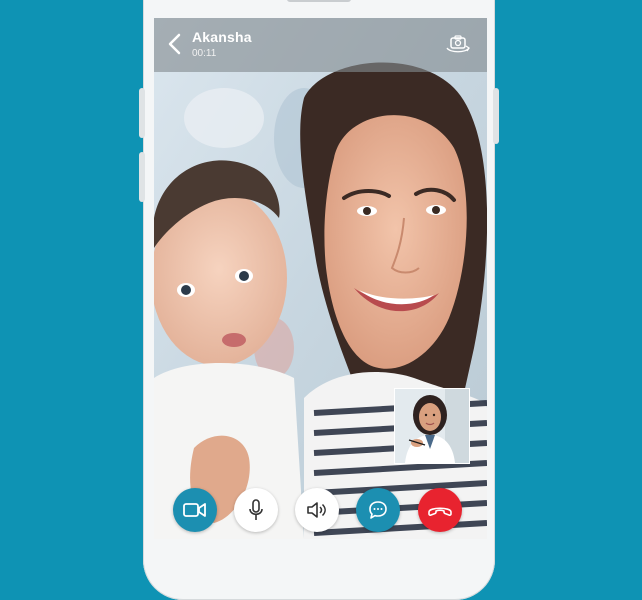 The image size is (642, 600). What do you see at coordinates (496, 116) in the screenshot?
I see `phone-side-button-right` at bounding box center [496, 116].